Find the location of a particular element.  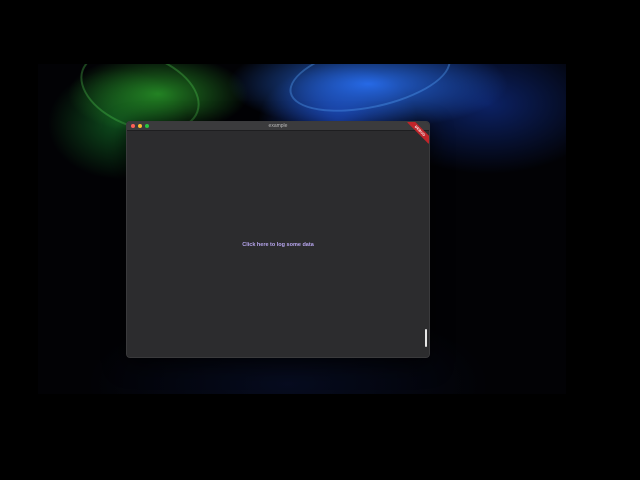

wallpaper-swirl is located at coordinates (370, 94).